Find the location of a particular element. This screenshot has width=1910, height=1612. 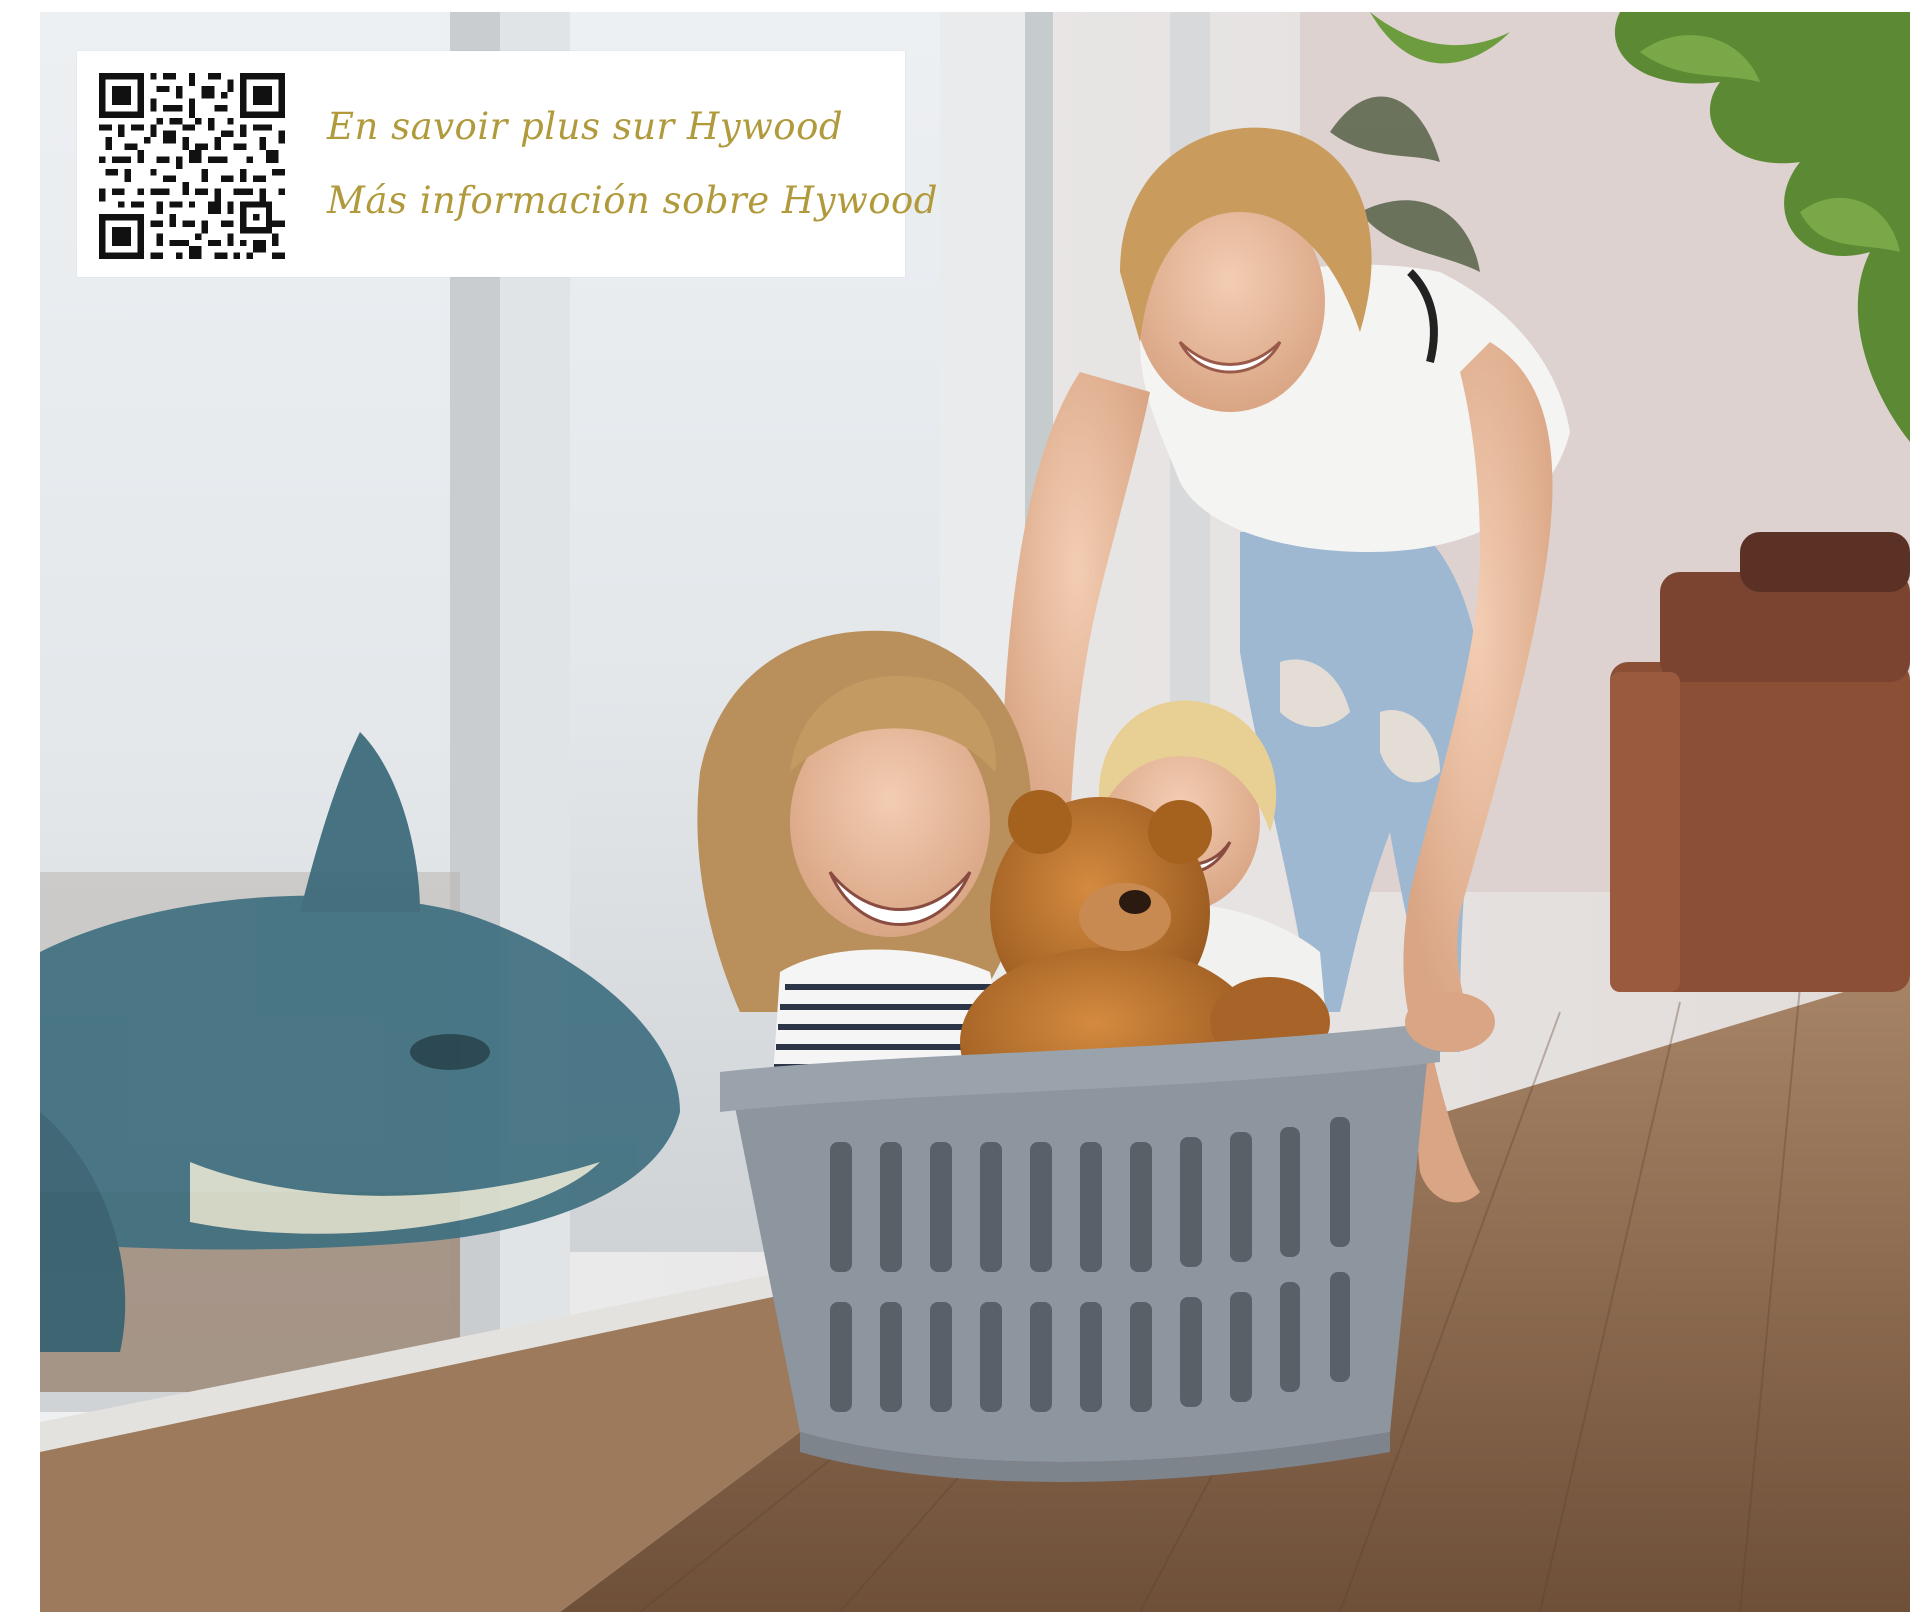

qr-code-icon is located at coordinates (192, 166).